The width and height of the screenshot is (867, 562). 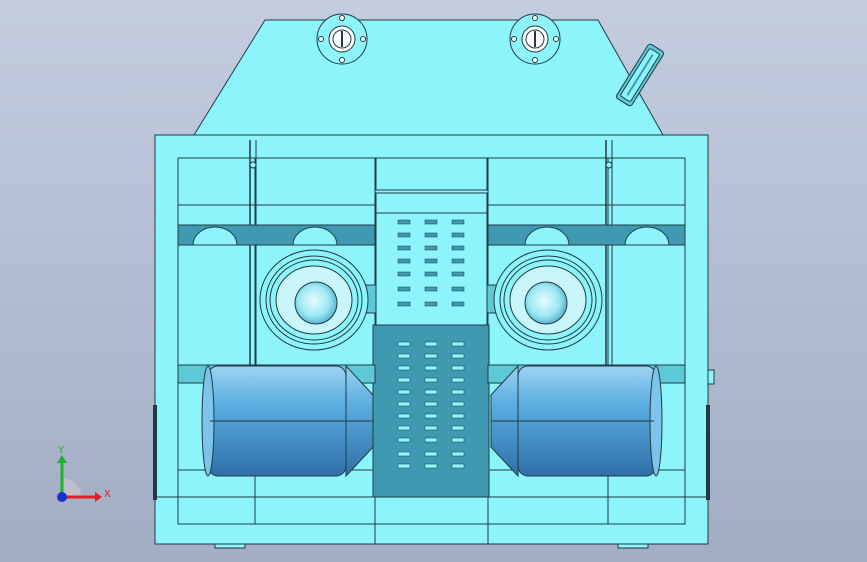 I want to click on perforated-panel-upper, so click(x=431, y=269).